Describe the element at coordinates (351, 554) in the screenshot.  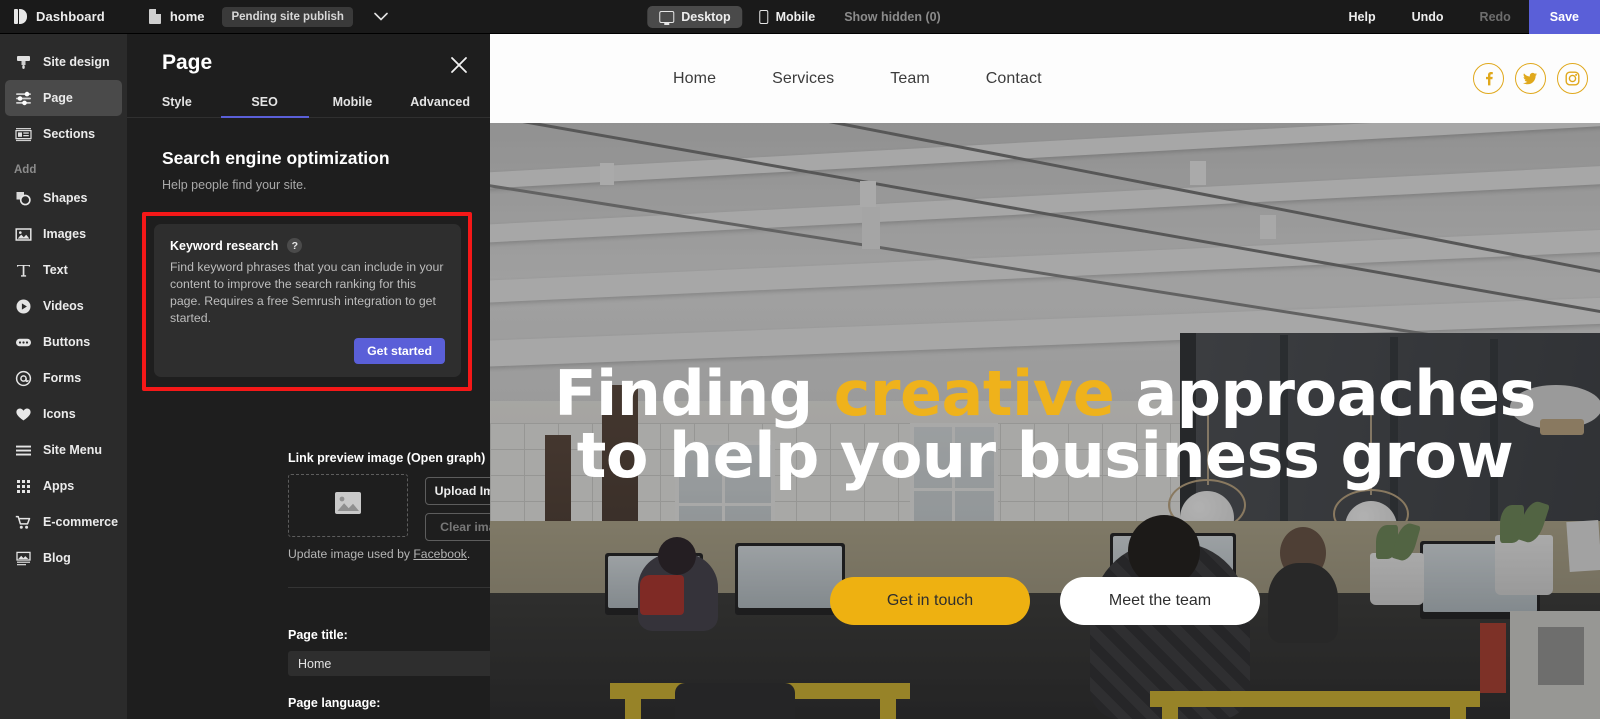
I see `open-graph-note-prefix: Update image used by` at that location.